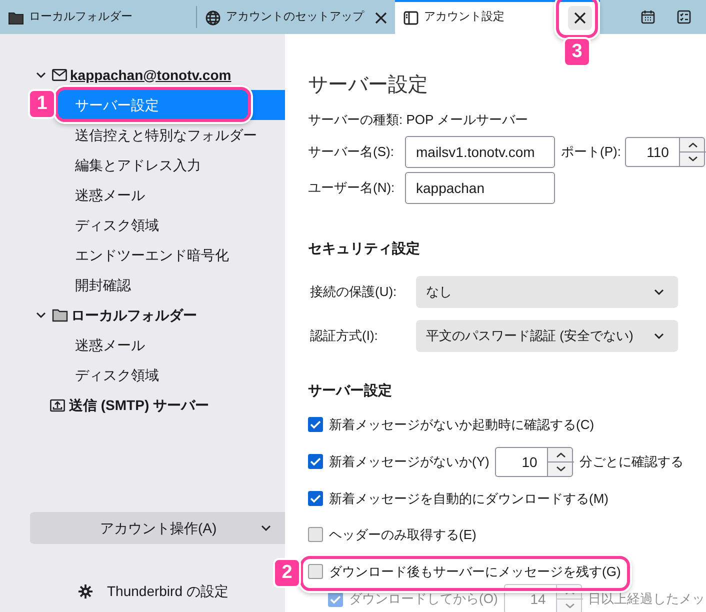 This screenshot has width=706, height=612. I want to click on checkbox-label: 日以上経過したメッ, so click(646, 599).